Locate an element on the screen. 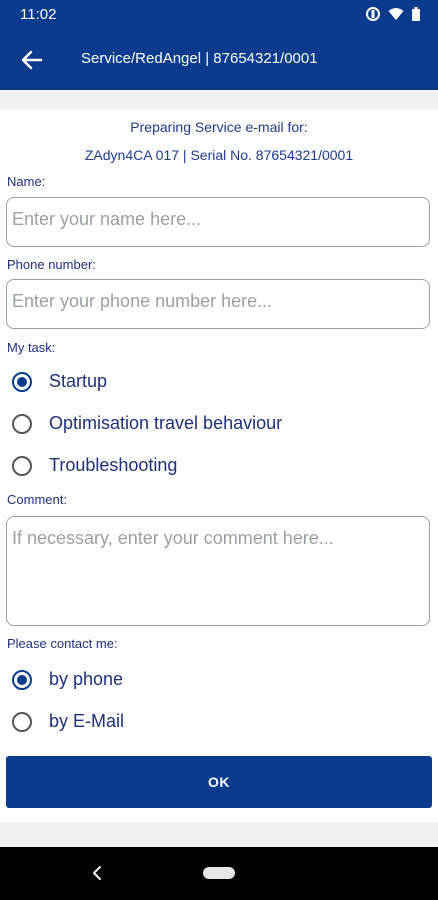 The image size is (438, 900). arrow-left-icon is located at coordinates (32, 60).